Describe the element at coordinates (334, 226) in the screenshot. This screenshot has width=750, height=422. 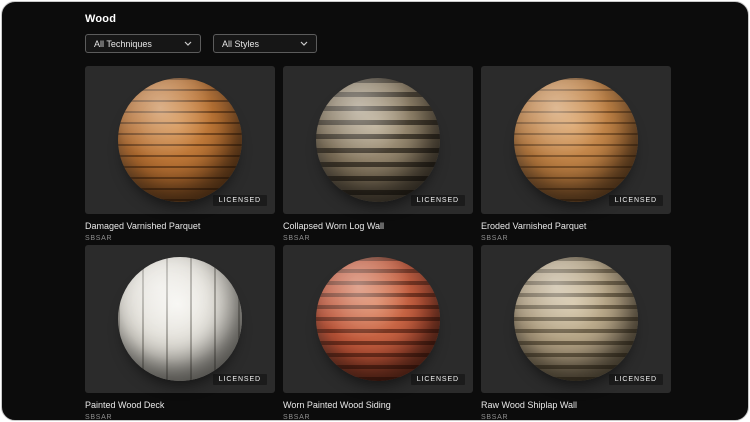
I see `asset-title: Collapsed Worn Log Wall` at that location.